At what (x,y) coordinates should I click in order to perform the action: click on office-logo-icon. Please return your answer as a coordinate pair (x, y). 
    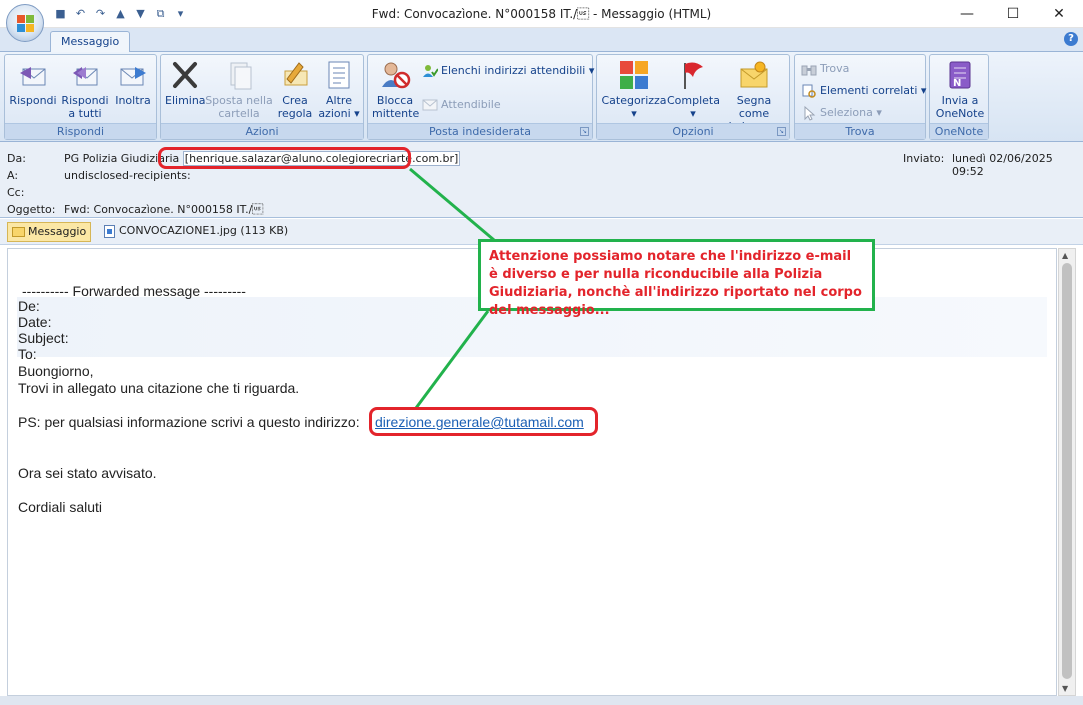
    Looking at the image, I should click on (25, 23).